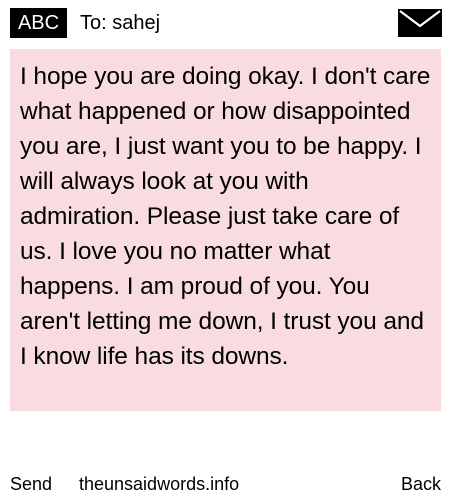 This screenshot has height=500, width=450. I want to click on recipient-line: To: sahej, so click(120, 23).